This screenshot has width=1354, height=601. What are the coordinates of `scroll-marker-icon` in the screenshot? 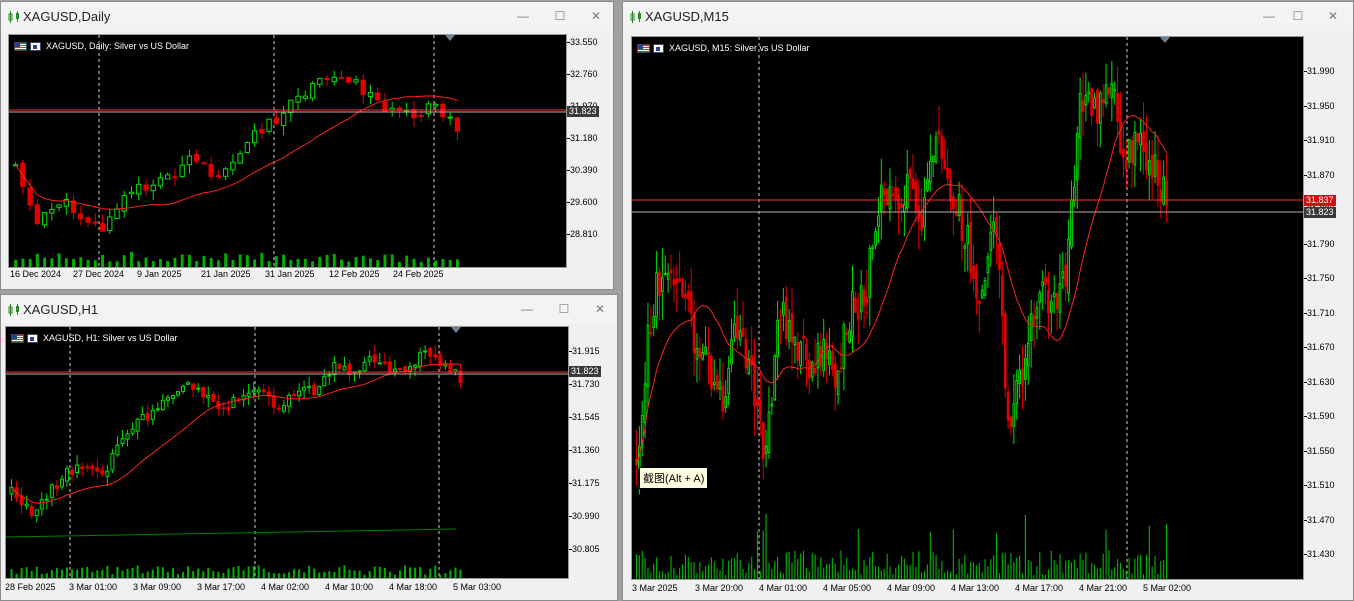 It's located at (456, 330).